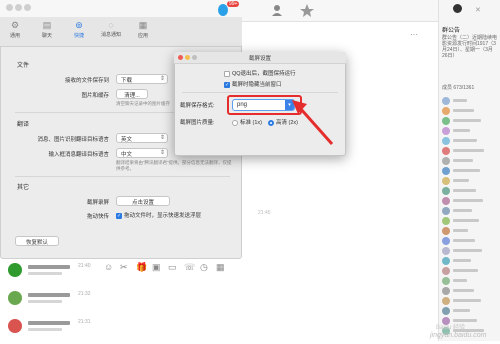 This screenshot has width=500, height=344. What do you see at coordinates (233, 4) in the screenshot?
I see `unread-badge: 99+` at bounding box center [233, 4].